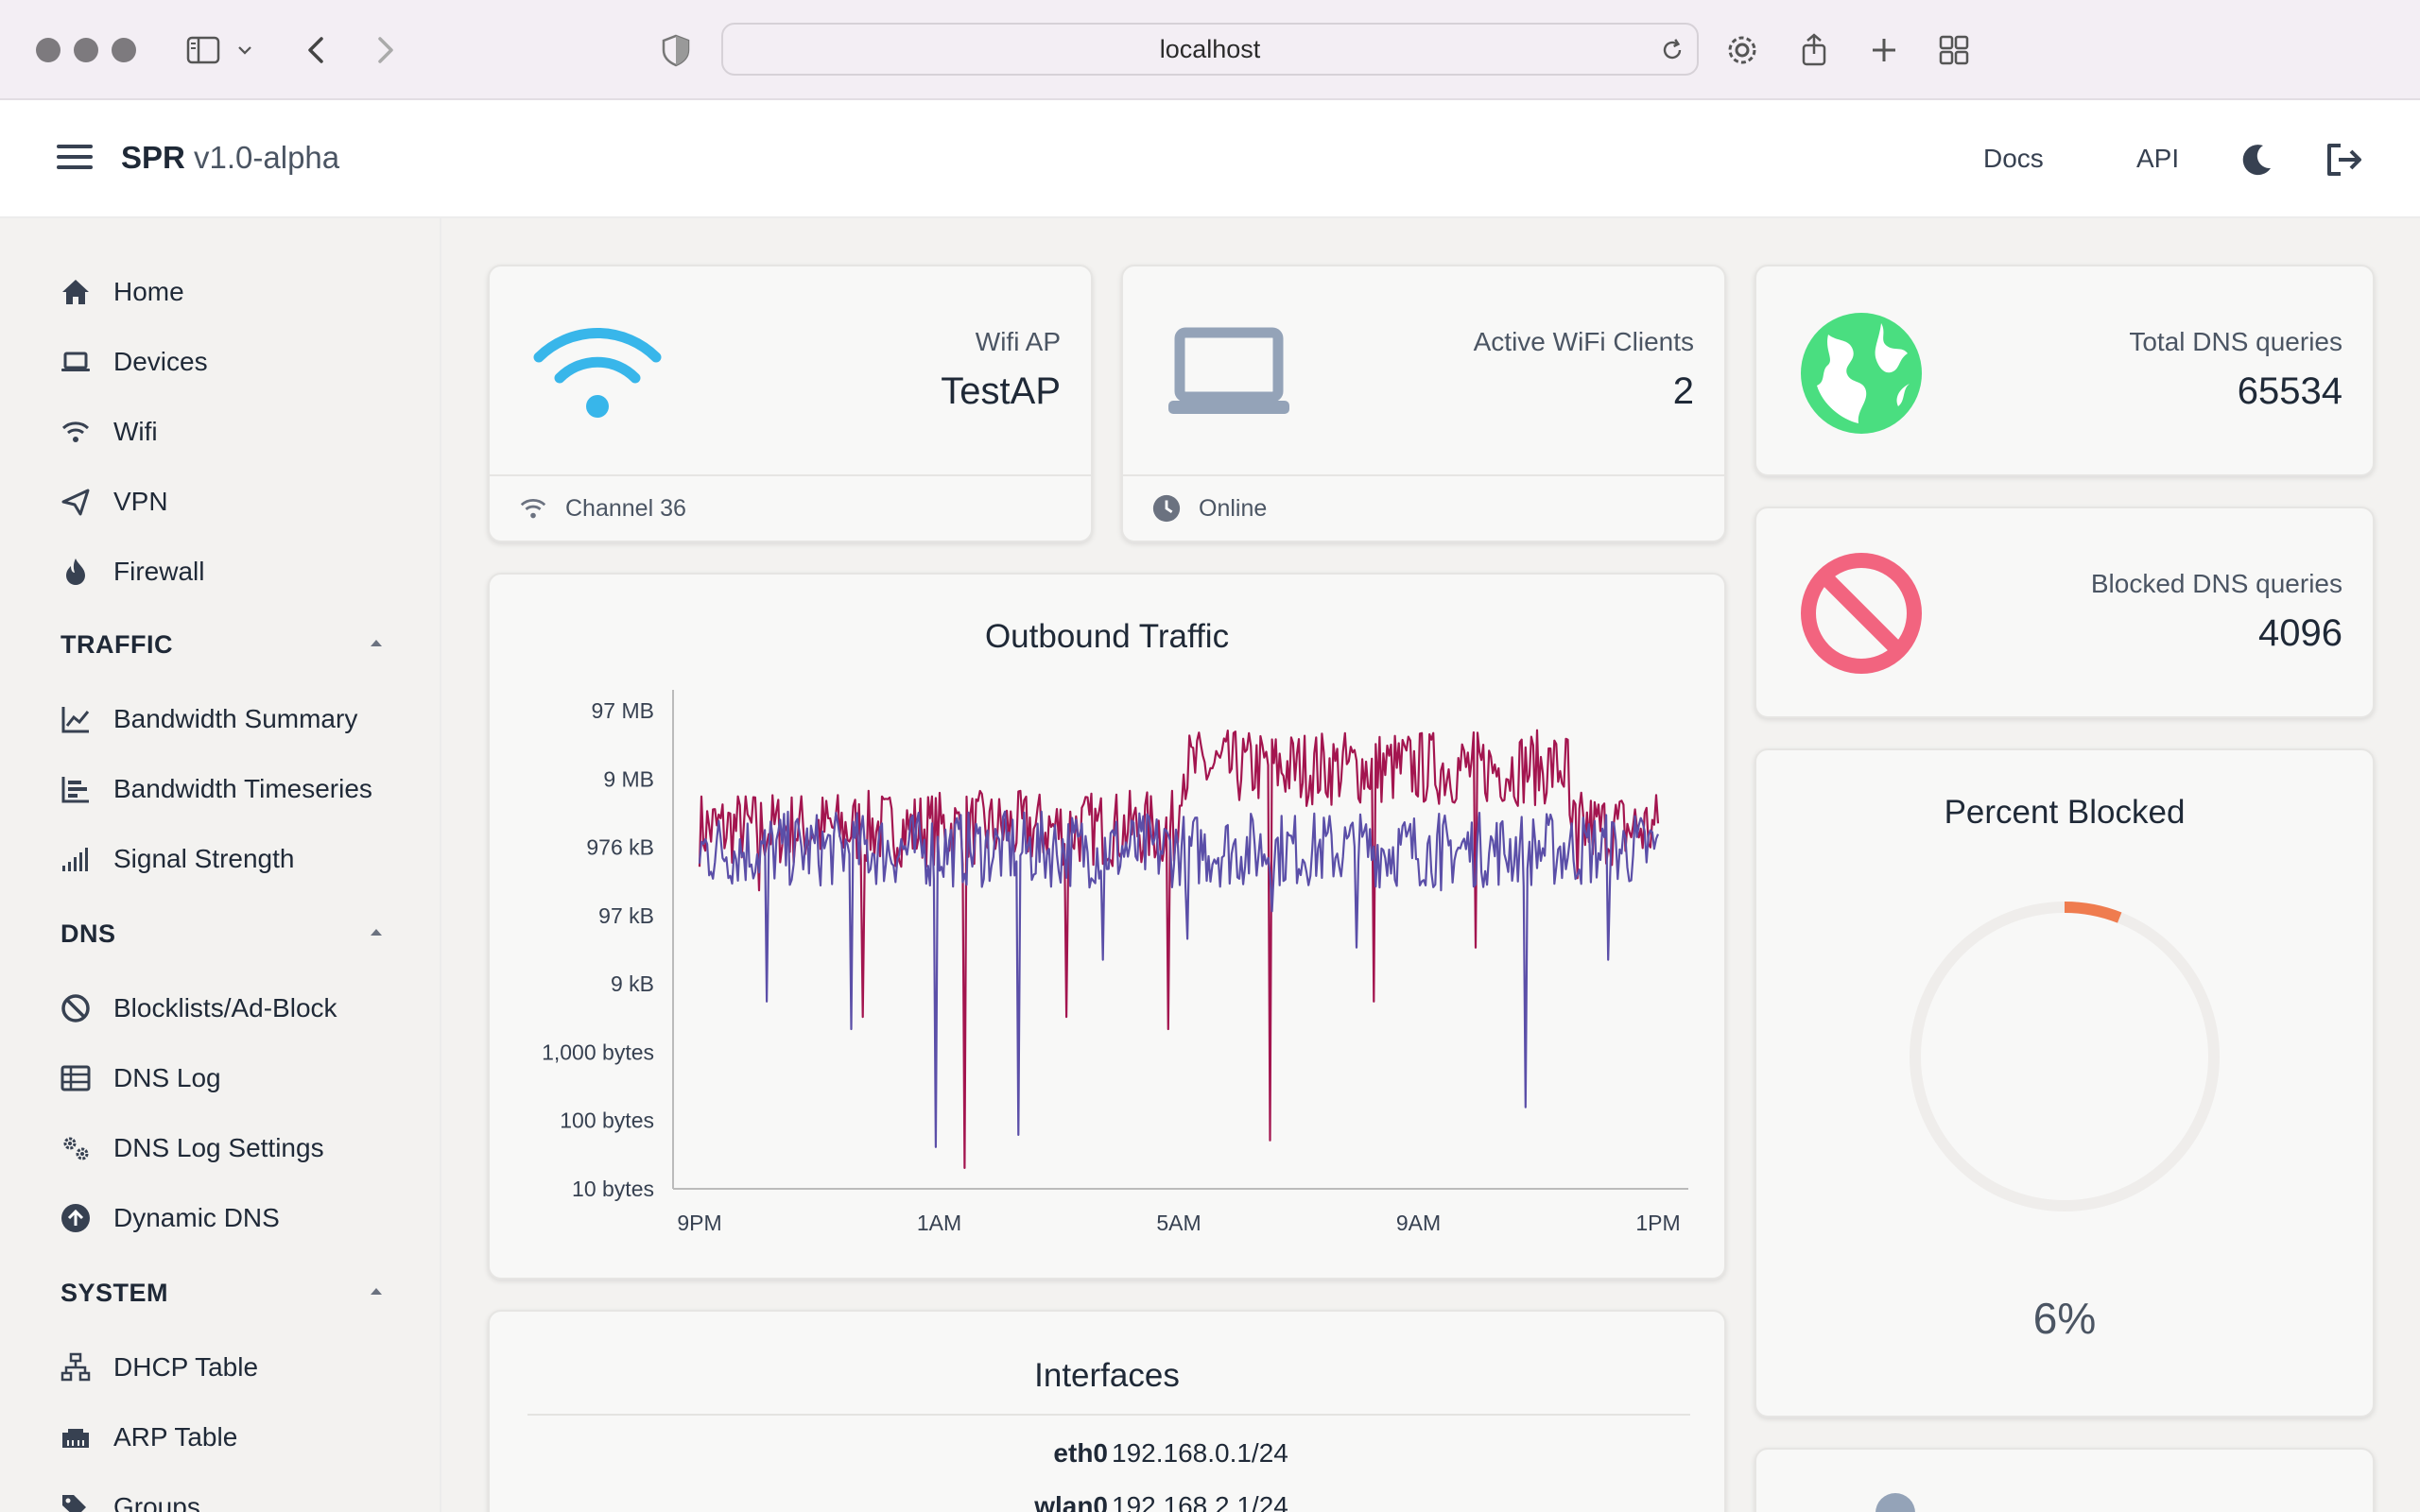 The height and width of the screenshot is (1512, 2420). Describe the element at coordinates (676, 50) in the screenshot. I see `shield-icon` at that location.